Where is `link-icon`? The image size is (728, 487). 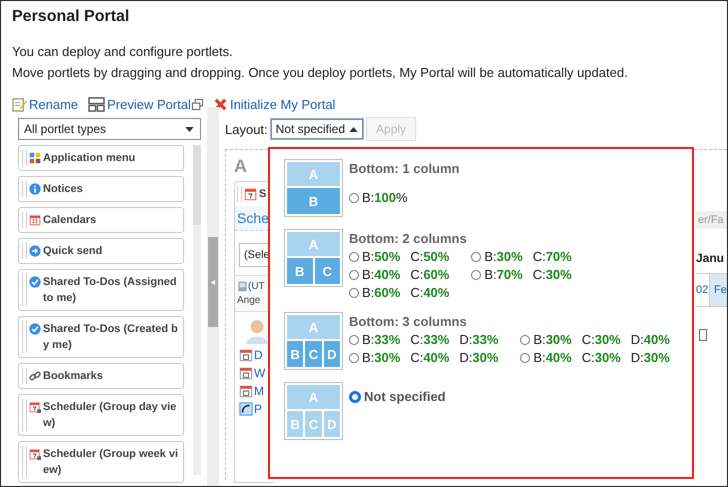
link-icon is located at coordinates (35, 376).